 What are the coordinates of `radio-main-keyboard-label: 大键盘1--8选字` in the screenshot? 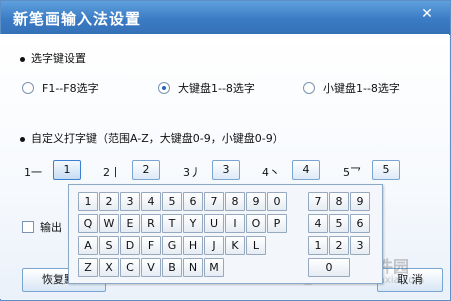 It's located at (216, 88).